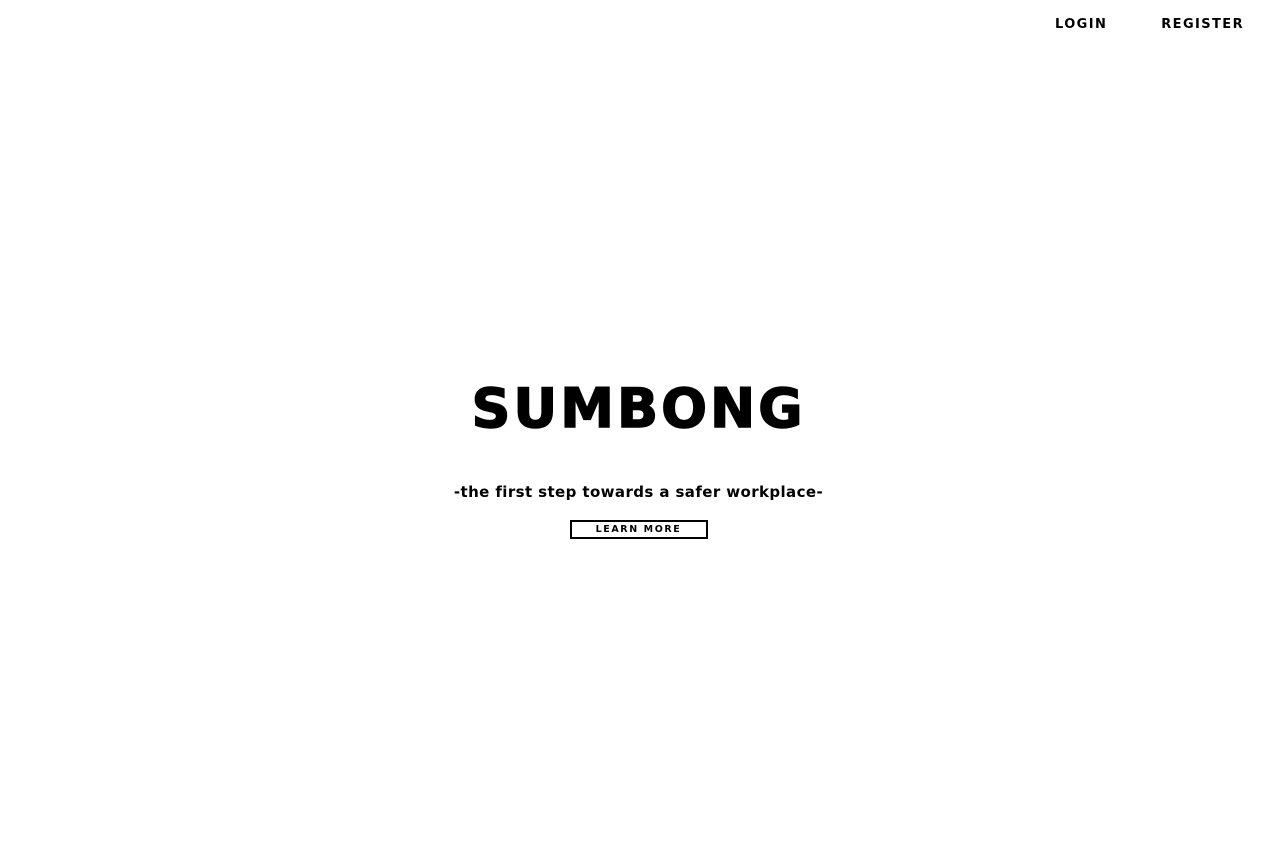  What do you see at coordinates (638, 408) in the screenshot?
I see `brand-title: SUMBONG` at bounding box center [638, 408].